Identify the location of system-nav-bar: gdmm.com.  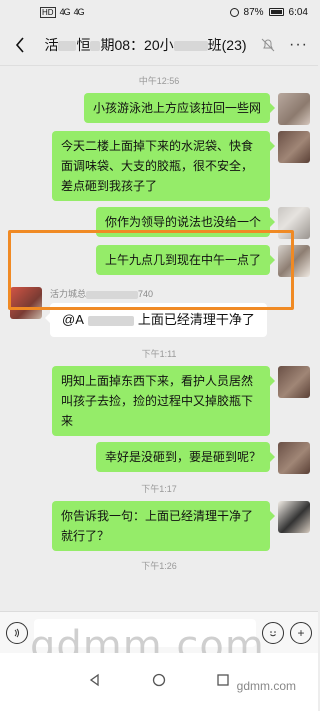
(159, 682).